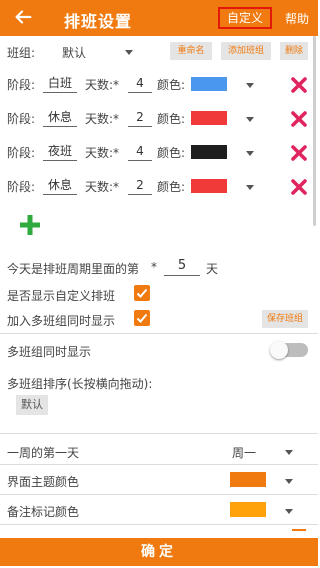 The image size is (320, 568). Describe the element at coordinates (21, 53) in the screenshot. I see `group-label: 班组:` at that location.